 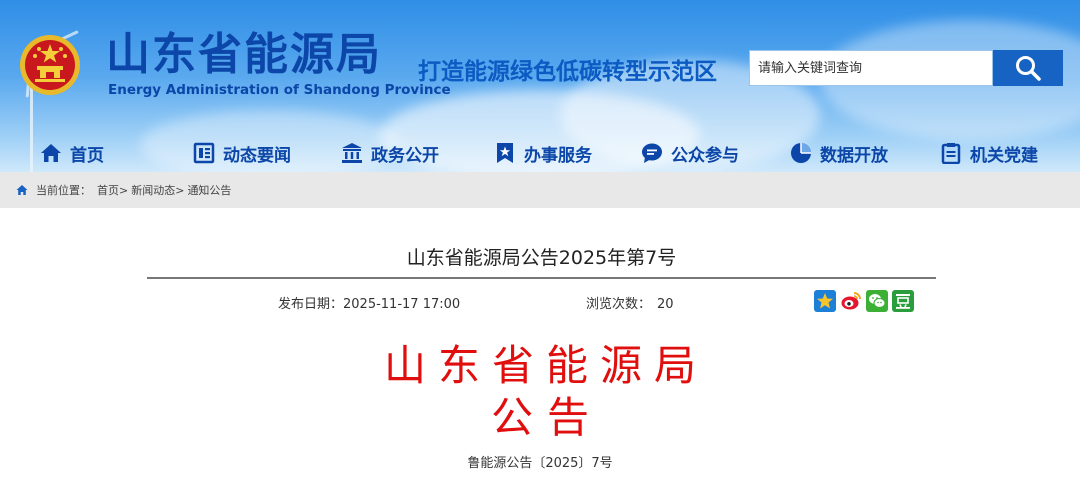 I want to click on search-input, so click(x=873, y=68).